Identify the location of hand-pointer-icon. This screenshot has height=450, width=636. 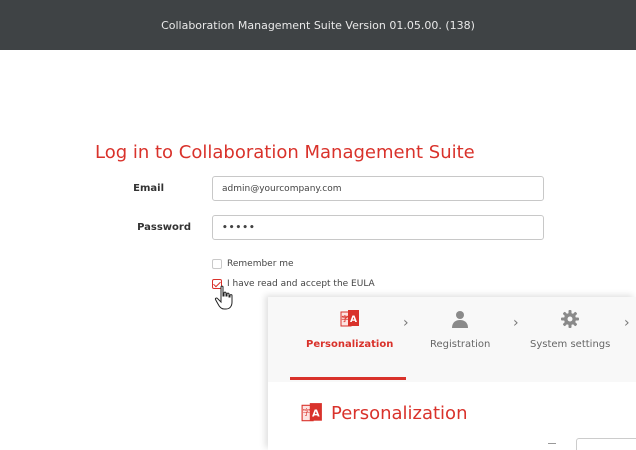
(223, 297).